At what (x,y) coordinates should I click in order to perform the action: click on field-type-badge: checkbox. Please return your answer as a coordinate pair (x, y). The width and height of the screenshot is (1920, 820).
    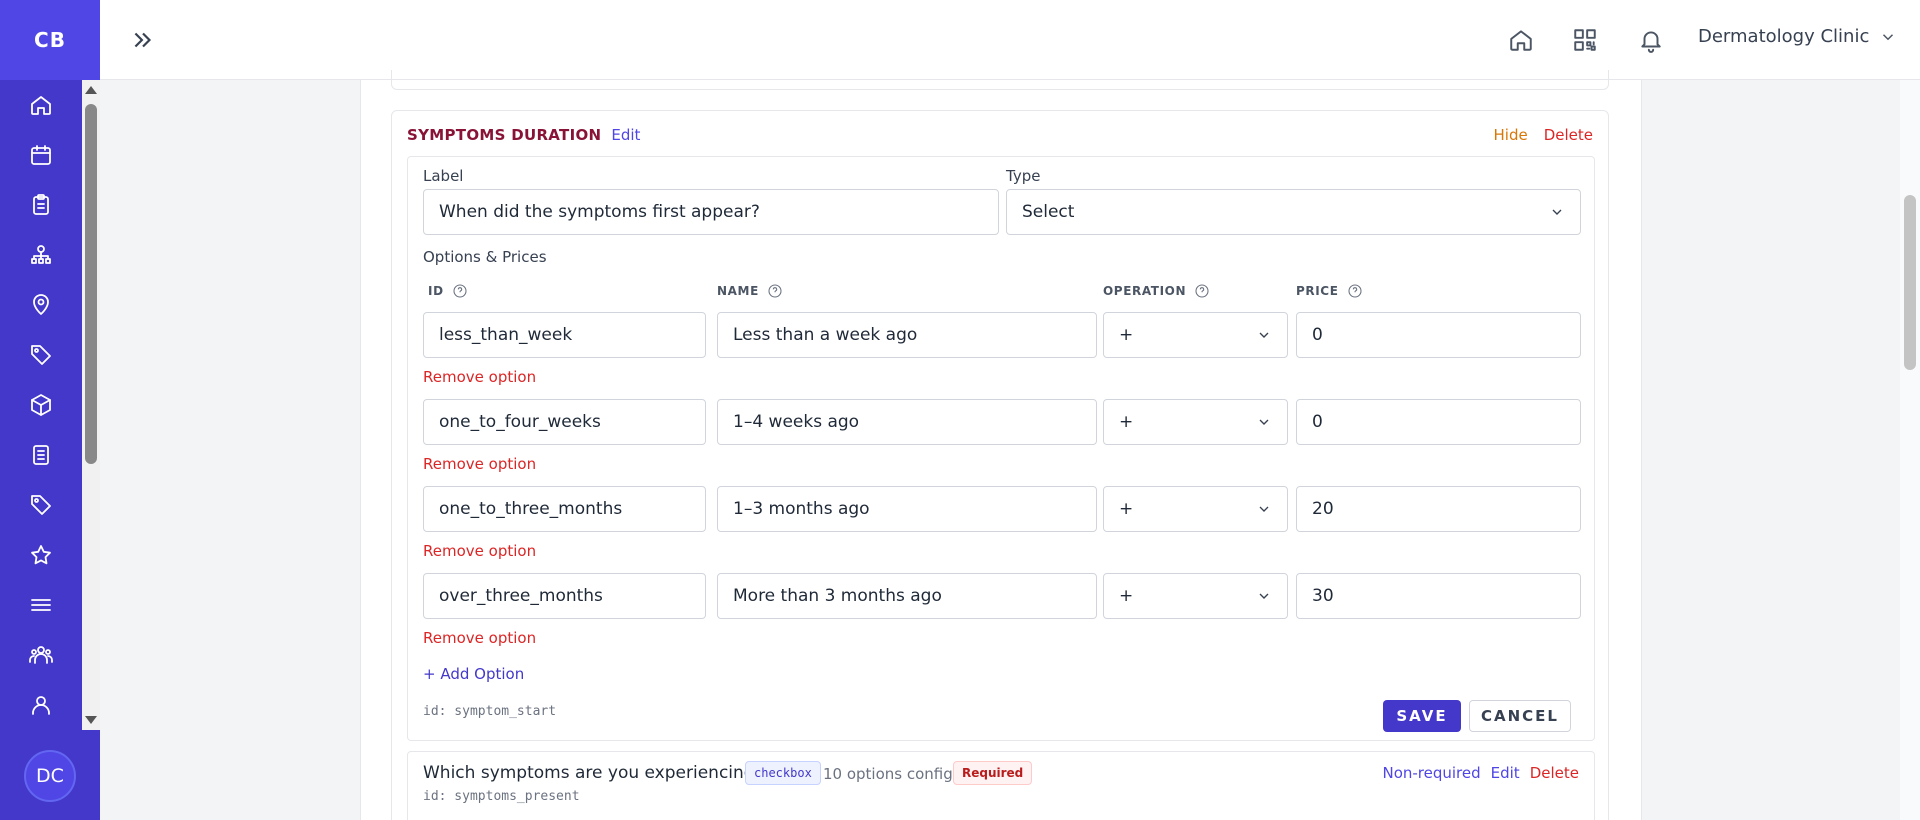
    Looking at the image, I should click on (783, 773).